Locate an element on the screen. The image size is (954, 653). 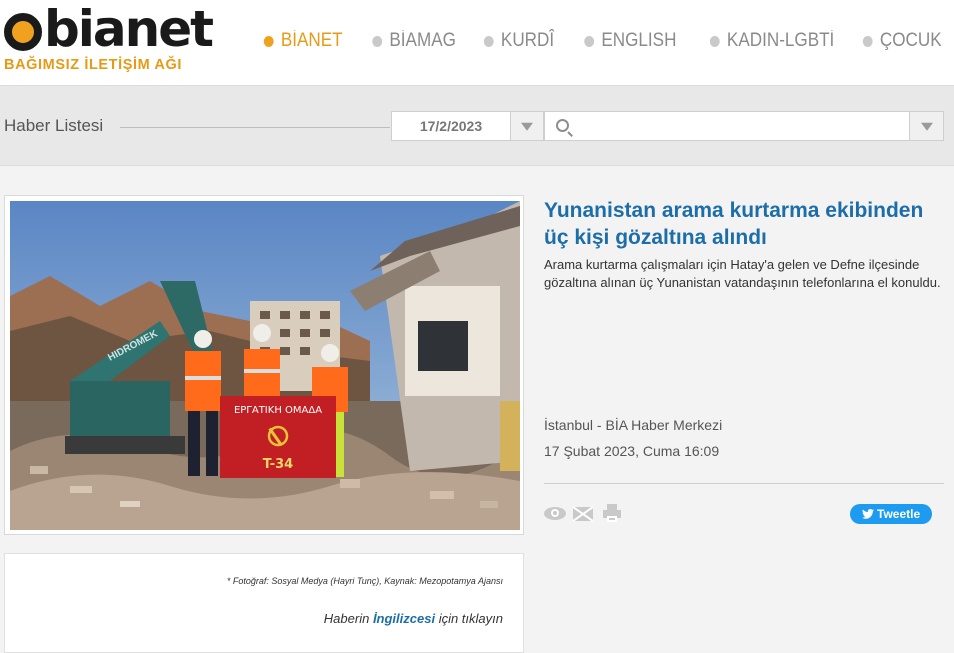
article-source: İstanbul - BİA Haber Merkezi is located at coordinates (633, 425).